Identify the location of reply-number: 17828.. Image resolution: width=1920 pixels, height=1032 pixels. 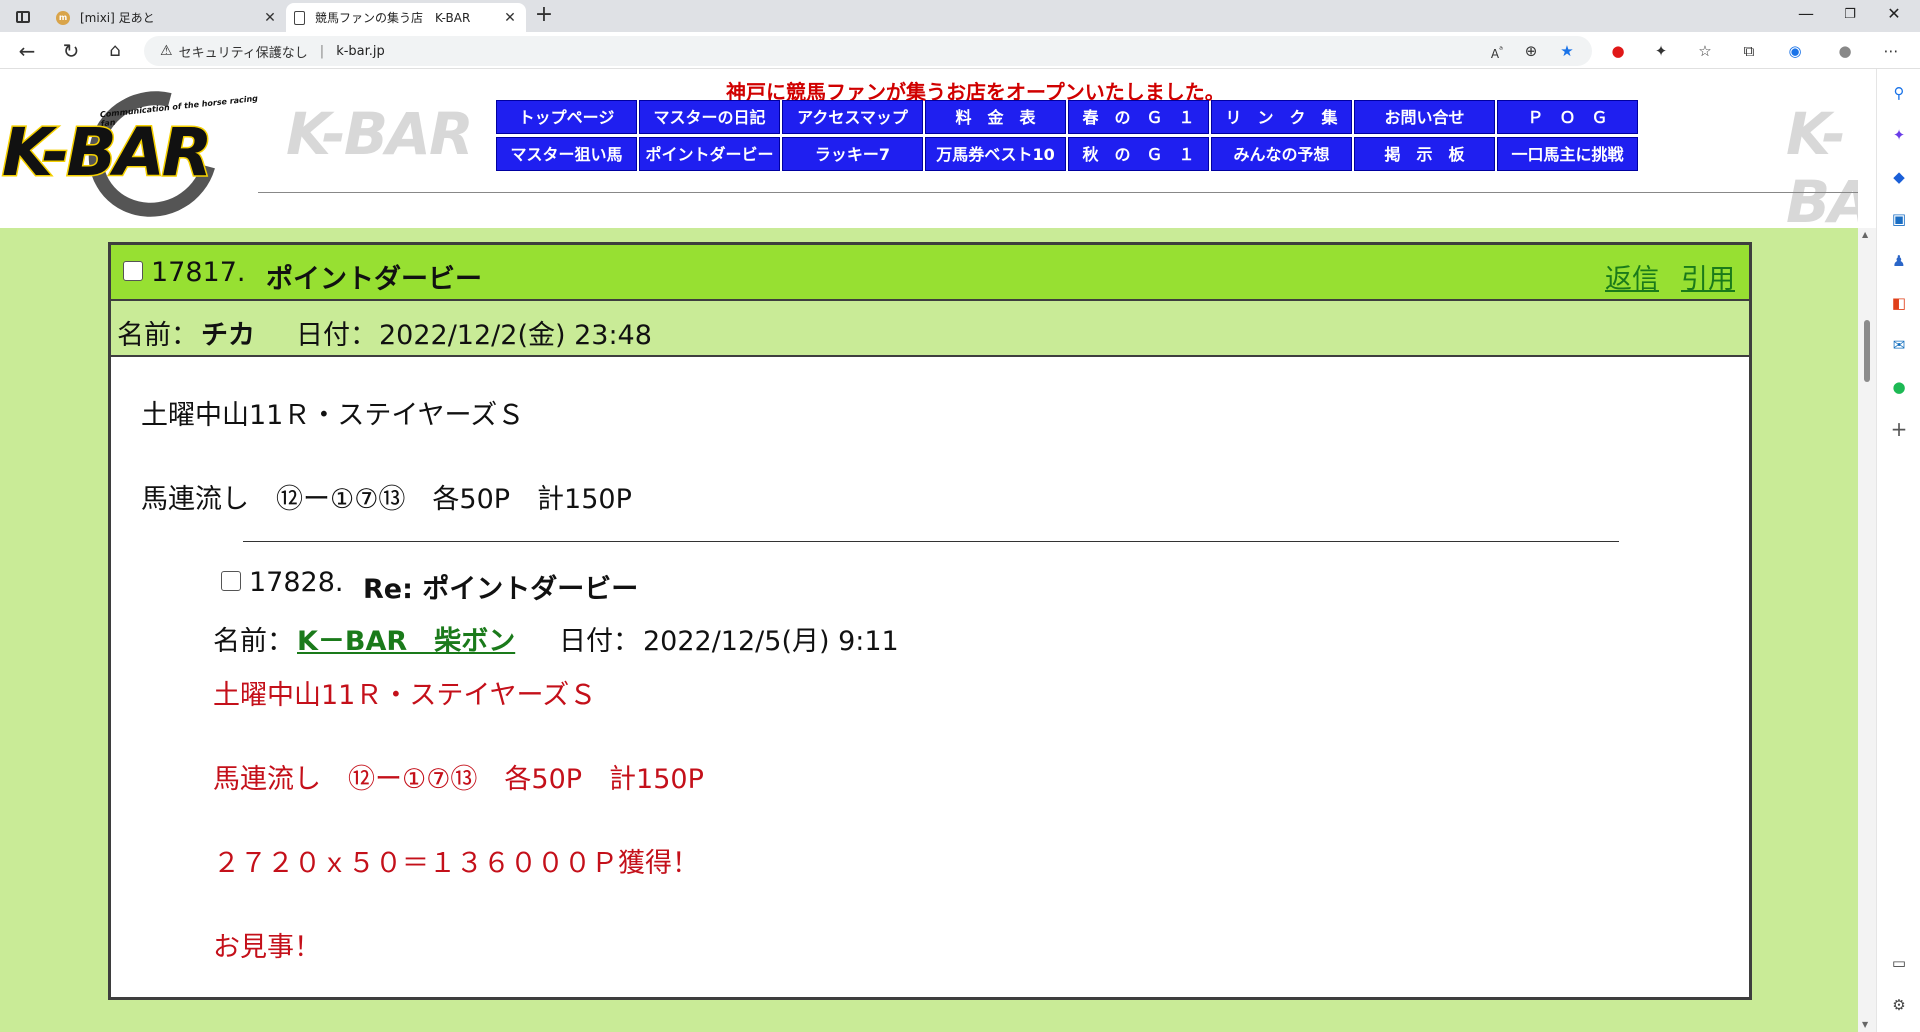
(296, 582).